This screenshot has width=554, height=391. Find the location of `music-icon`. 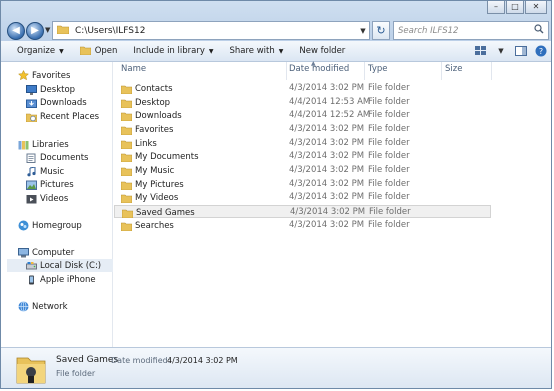

music-icon is located at coordinates (31, 171).